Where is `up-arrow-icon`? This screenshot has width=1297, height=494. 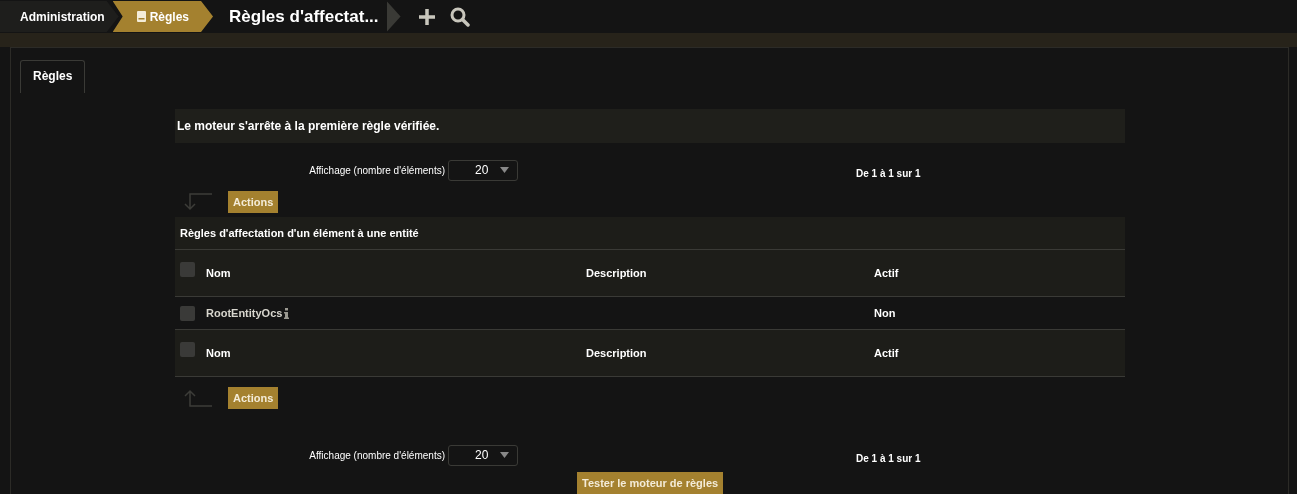
up-arrow-icon is located at coordinates (198, 397).